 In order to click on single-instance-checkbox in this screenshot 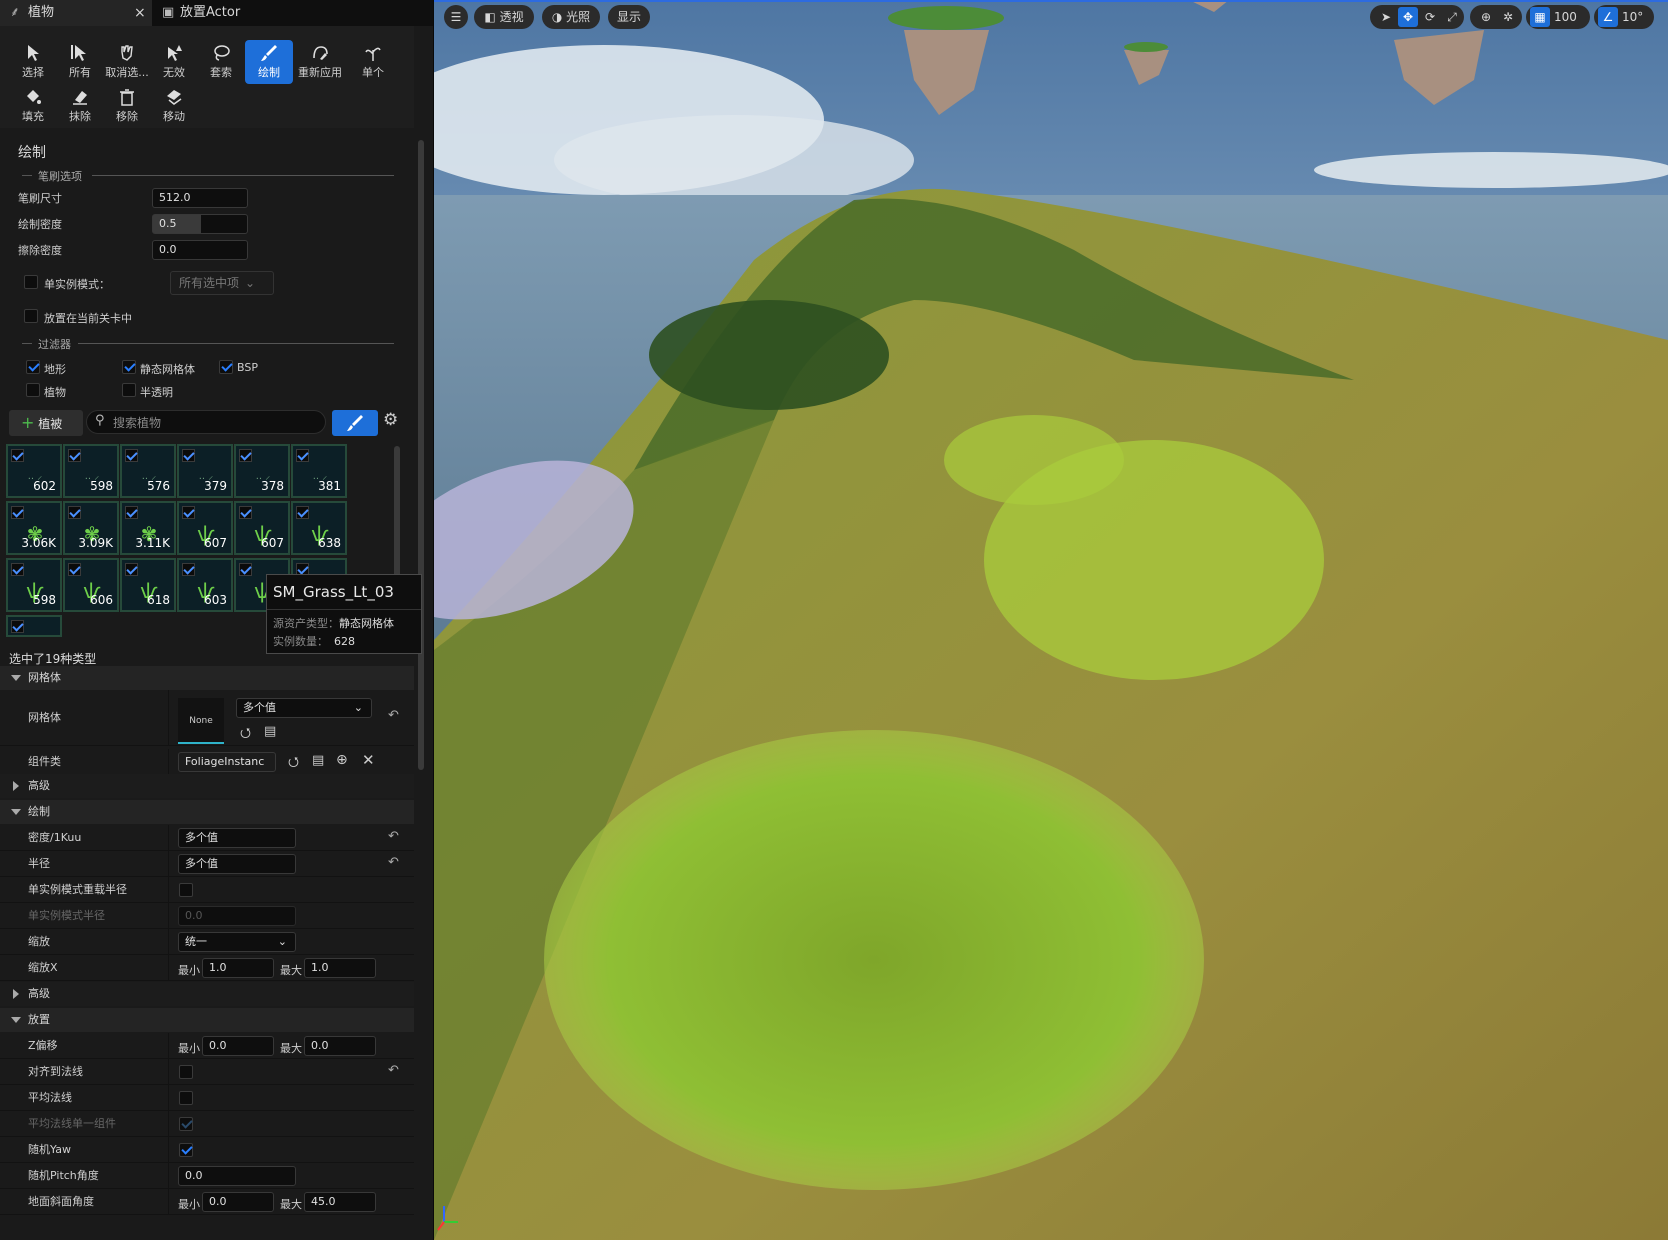, I will do `click(31, 282)`.